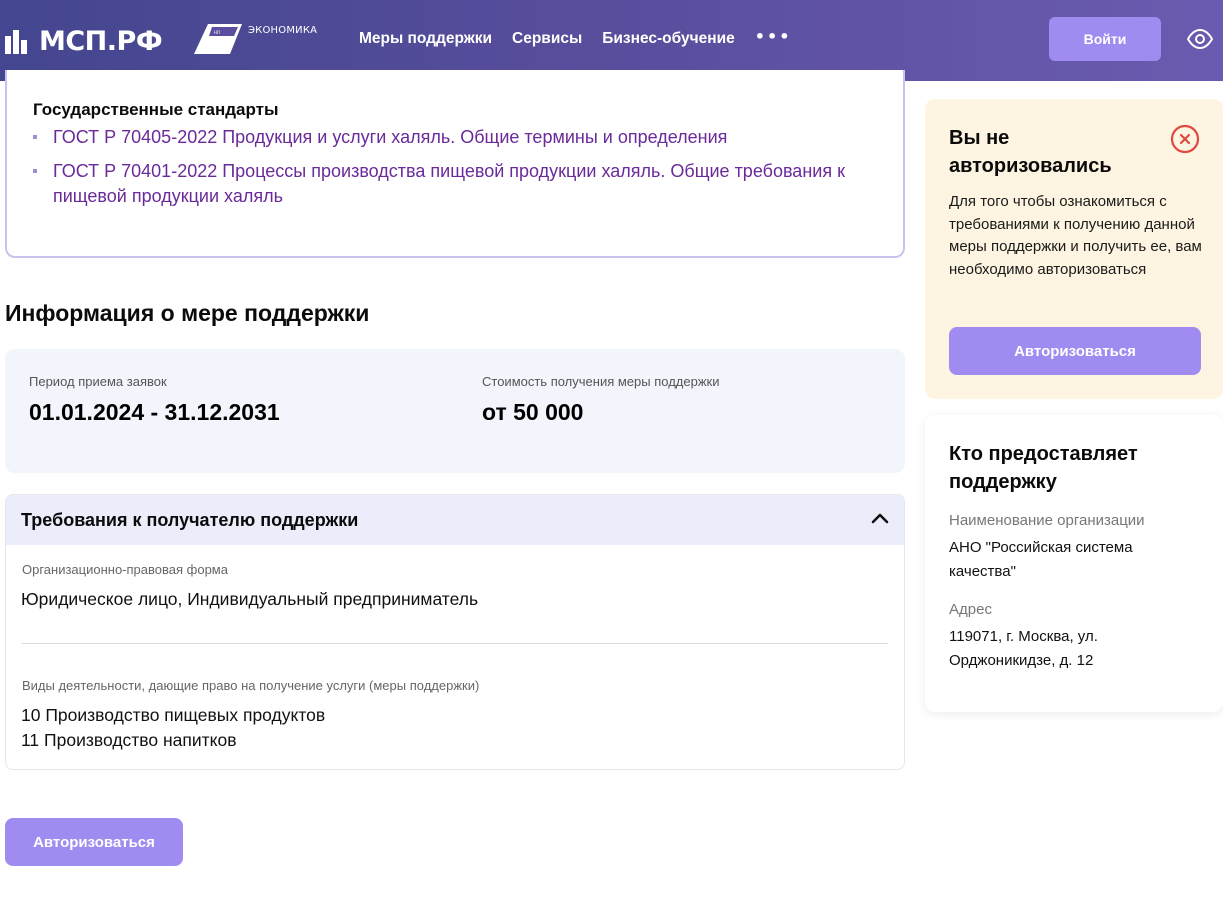 The height and width of the screenshot is (900, 1223). What do you see at coordinates (970, 609) in the screenshot?
I see `address-label: Адрес` at bounding box center [970, 609].